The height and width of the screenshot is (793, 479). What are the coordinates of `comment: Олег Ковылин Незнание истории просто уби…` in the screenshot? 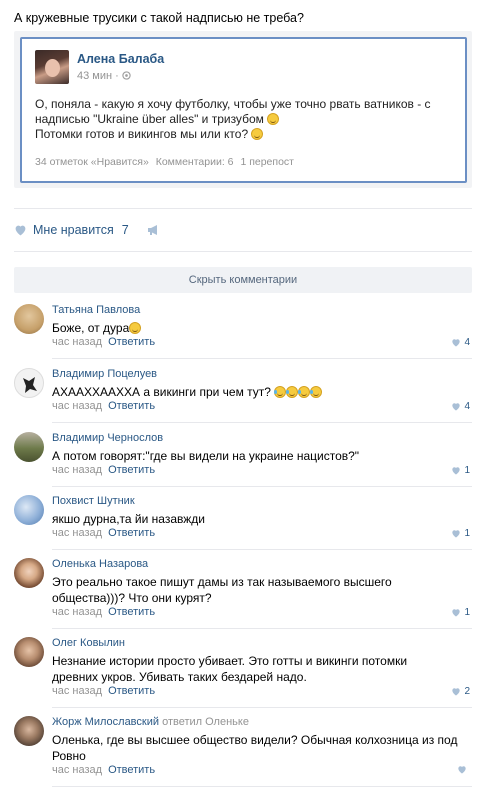 It's located at (243, 669).